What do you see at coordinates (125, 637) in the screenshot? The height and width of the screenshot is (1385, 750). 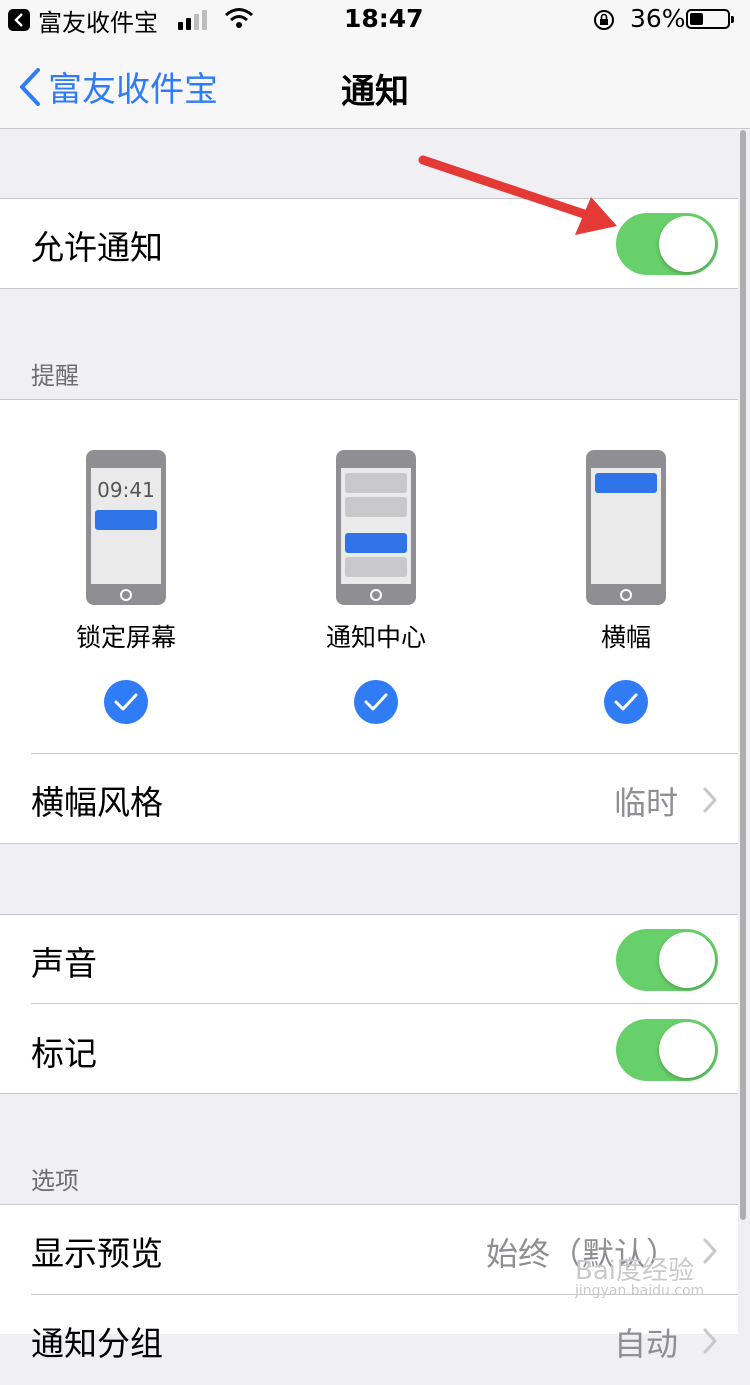 I see `lock-screen-label: 锁定屏幕` at bounding box center [125, 637].